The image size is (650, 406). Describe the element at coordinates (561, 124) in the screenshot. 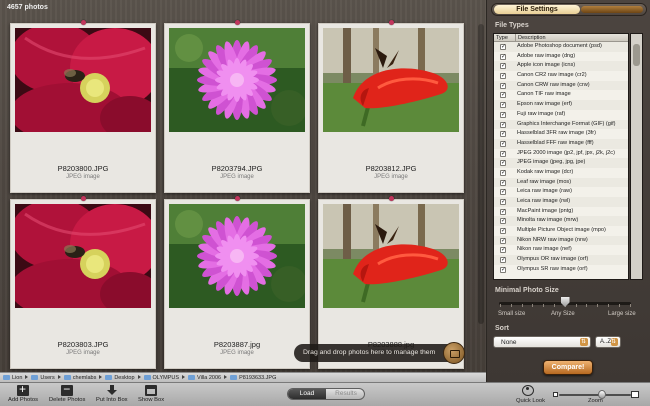

I see `file-type-row: Graphics Interchange Format (GIF) (gif)` at that location.